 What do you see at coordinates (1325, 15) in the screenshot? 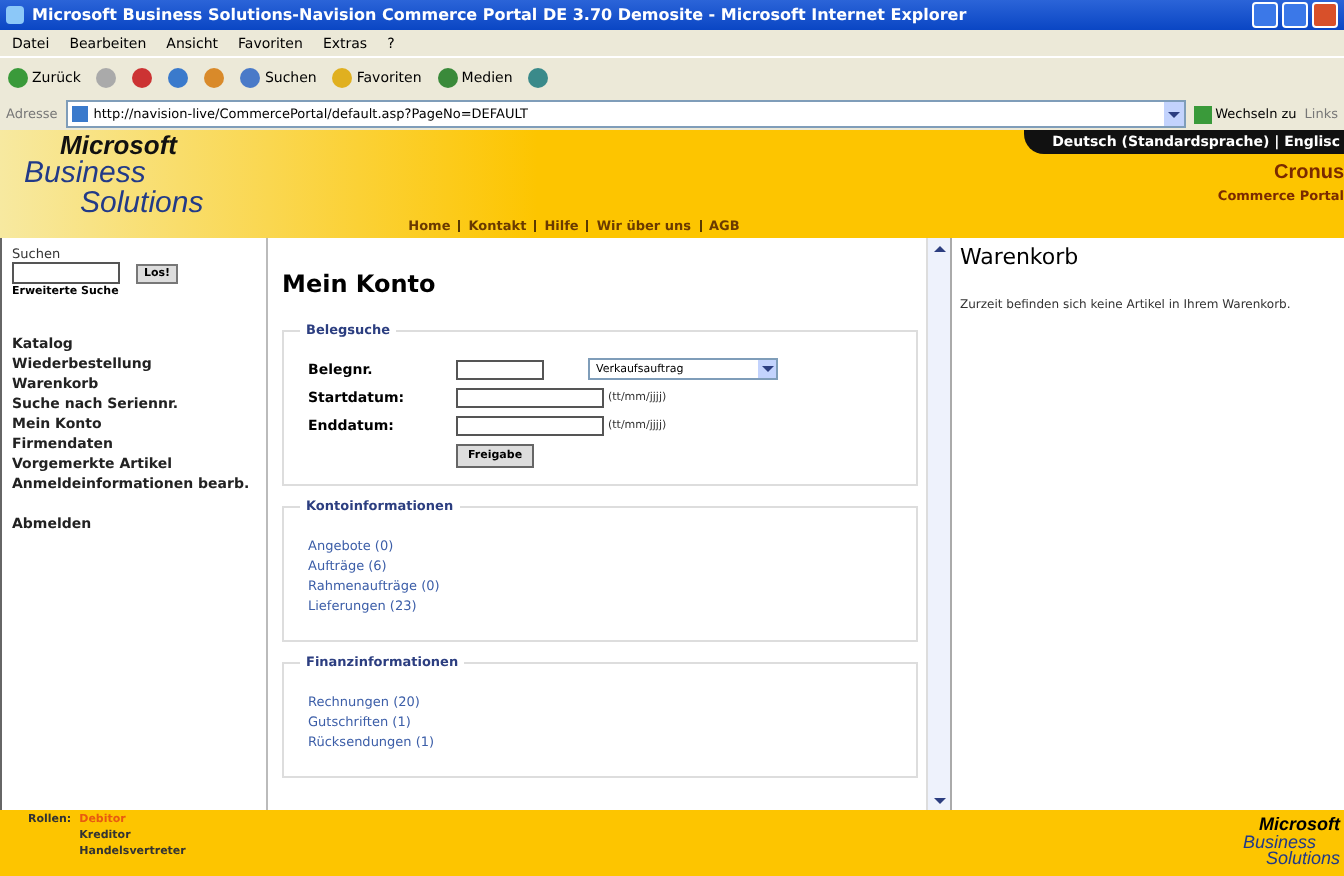
I see `close-button` at bounding box center [1325, 15].